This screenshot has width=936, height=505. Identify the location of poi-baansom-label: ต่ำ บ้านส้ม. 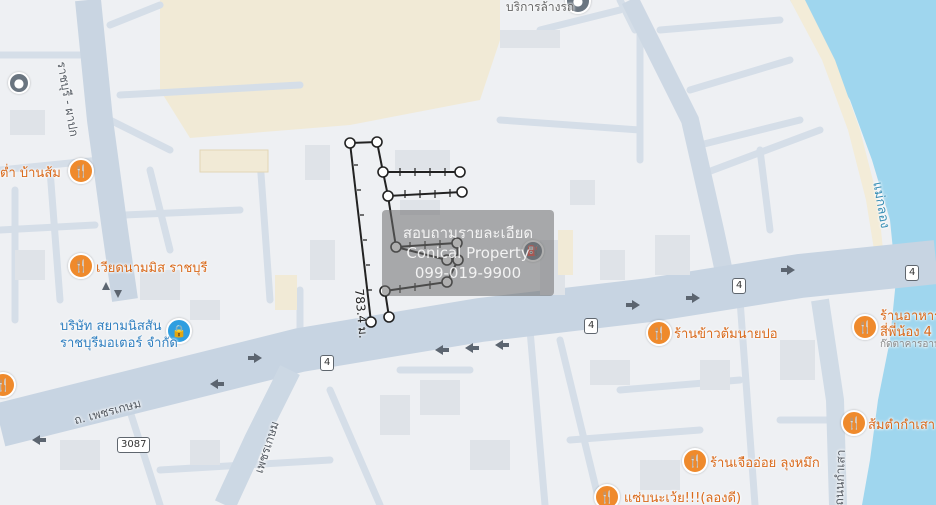
(30, 172).